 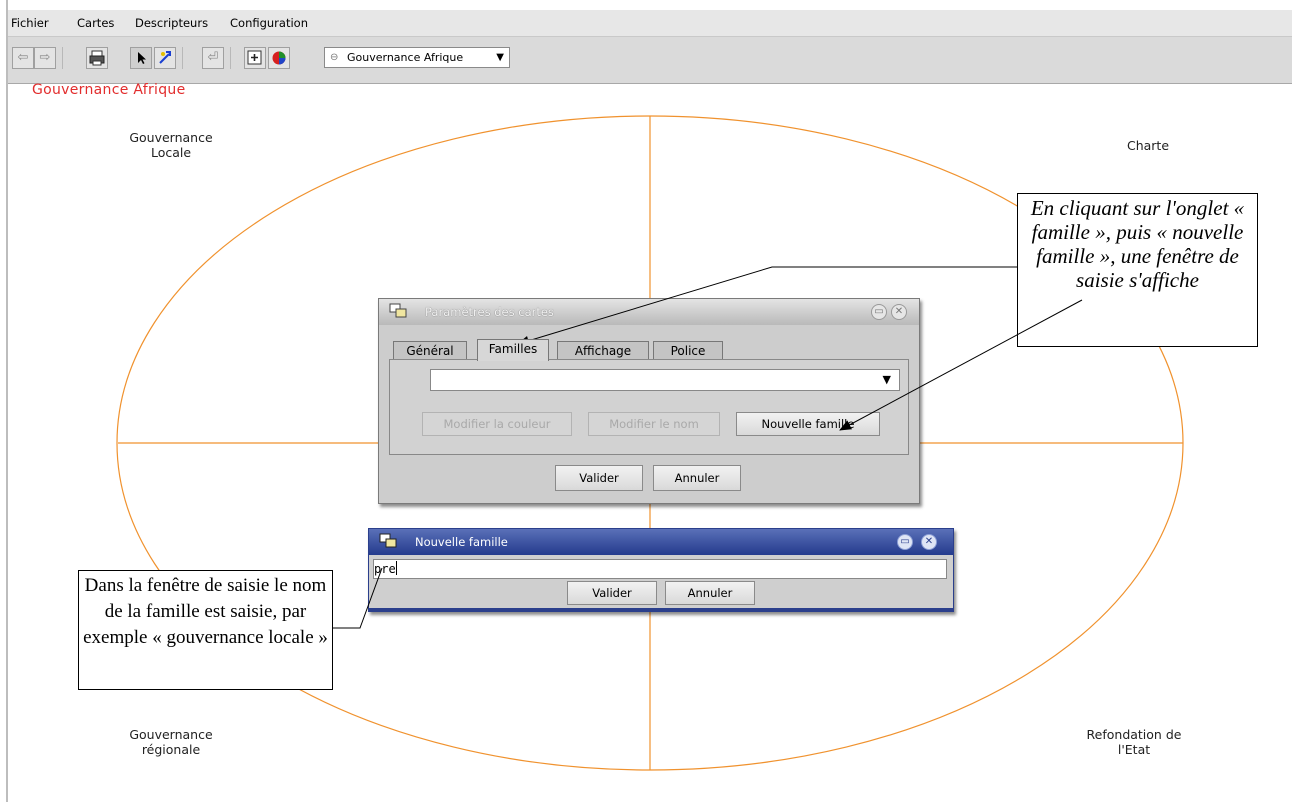 What do you see at coordinates (513, 350) in the screenshot?
I see `tab-familles: Familles` at bounding box center [513, 350].